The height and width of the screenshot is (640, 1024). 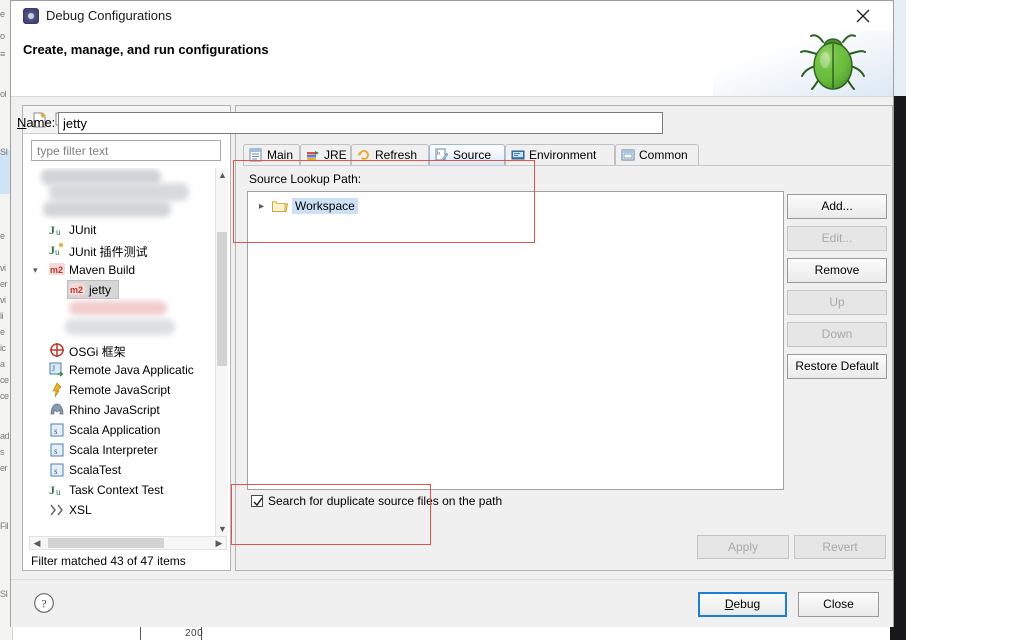 I want to click on tree-item-label: ScalaTest, so click(x=95, y=470).